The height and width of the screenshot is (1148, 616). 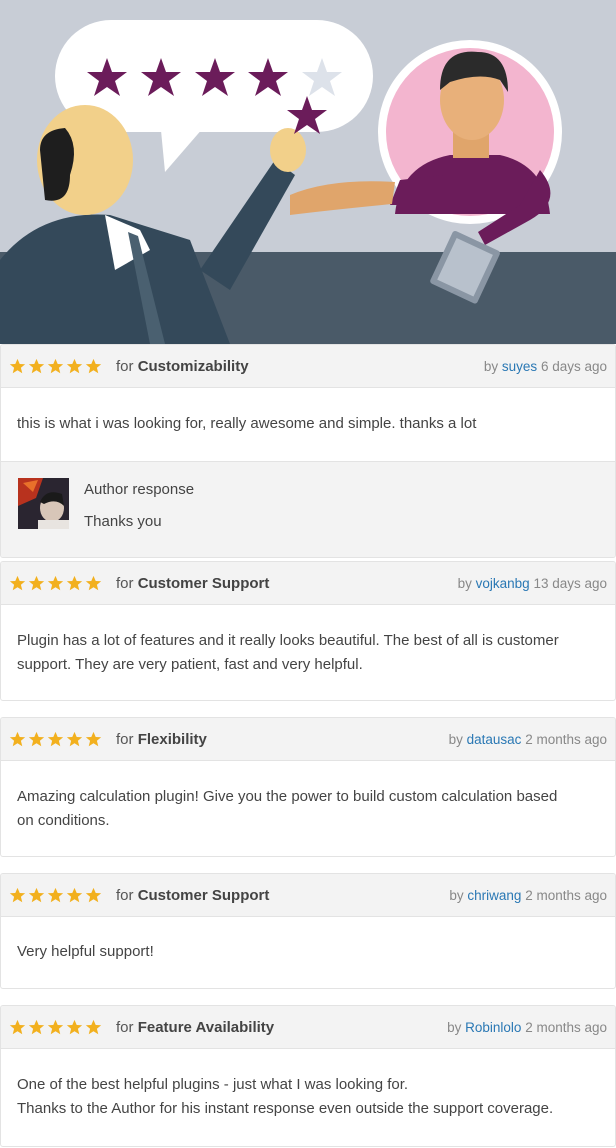 I want to click on review-meta: by Robinlolo 2 months ago, so click(x=527, y=1027).